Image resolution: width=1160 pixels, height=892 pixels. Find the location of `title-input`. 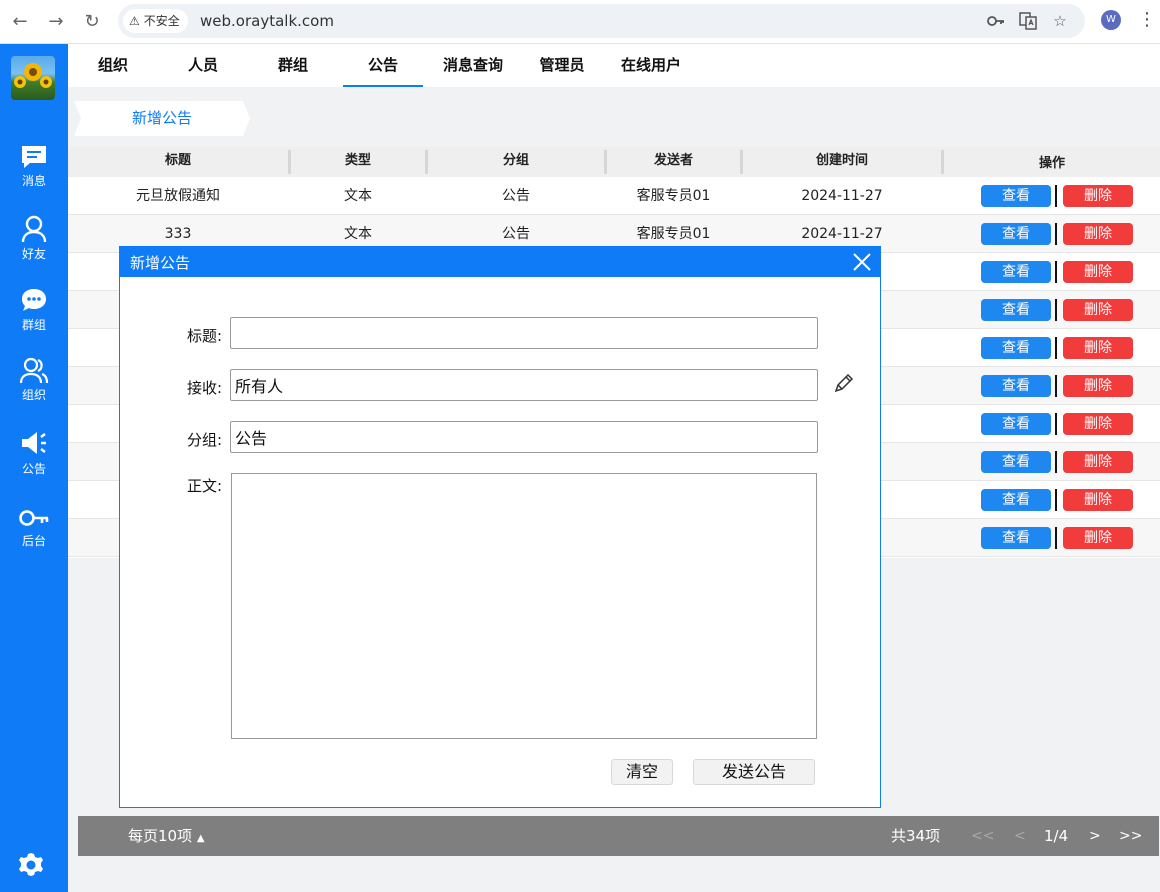

title-input is located at coordinates (524, 333).